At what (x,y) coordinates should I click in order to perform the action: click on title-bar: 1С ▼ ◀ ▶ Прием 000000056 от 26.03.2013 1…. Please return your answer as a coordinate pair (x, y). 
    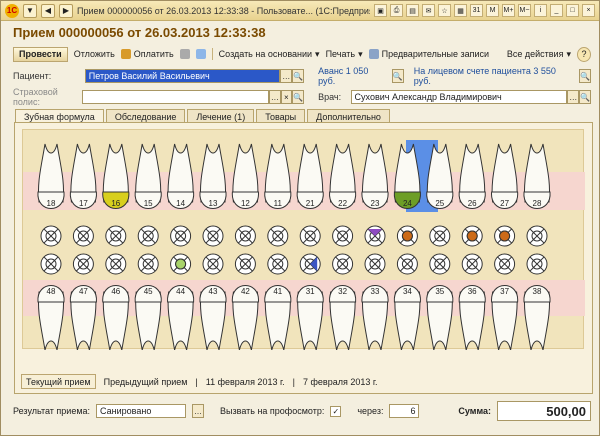
    Looking at the image, I should click on (300, 11).